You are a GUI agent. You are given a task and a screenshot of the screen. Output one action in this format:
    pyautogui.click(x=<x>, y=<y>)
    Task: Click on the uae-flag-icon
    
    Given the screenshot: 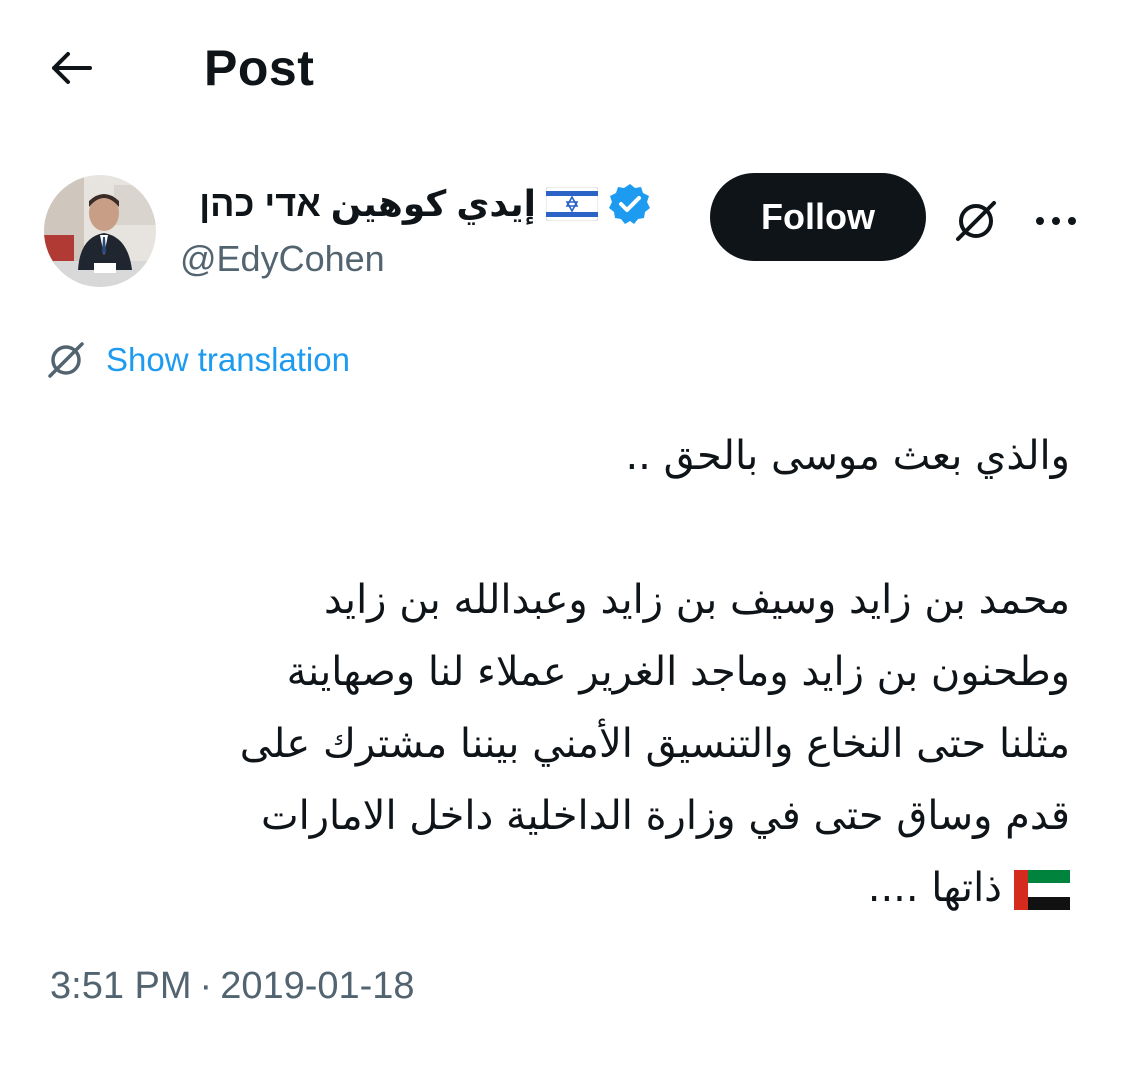 What is the action you would take?
    pyautogui.click(x=1042, y=890)
    